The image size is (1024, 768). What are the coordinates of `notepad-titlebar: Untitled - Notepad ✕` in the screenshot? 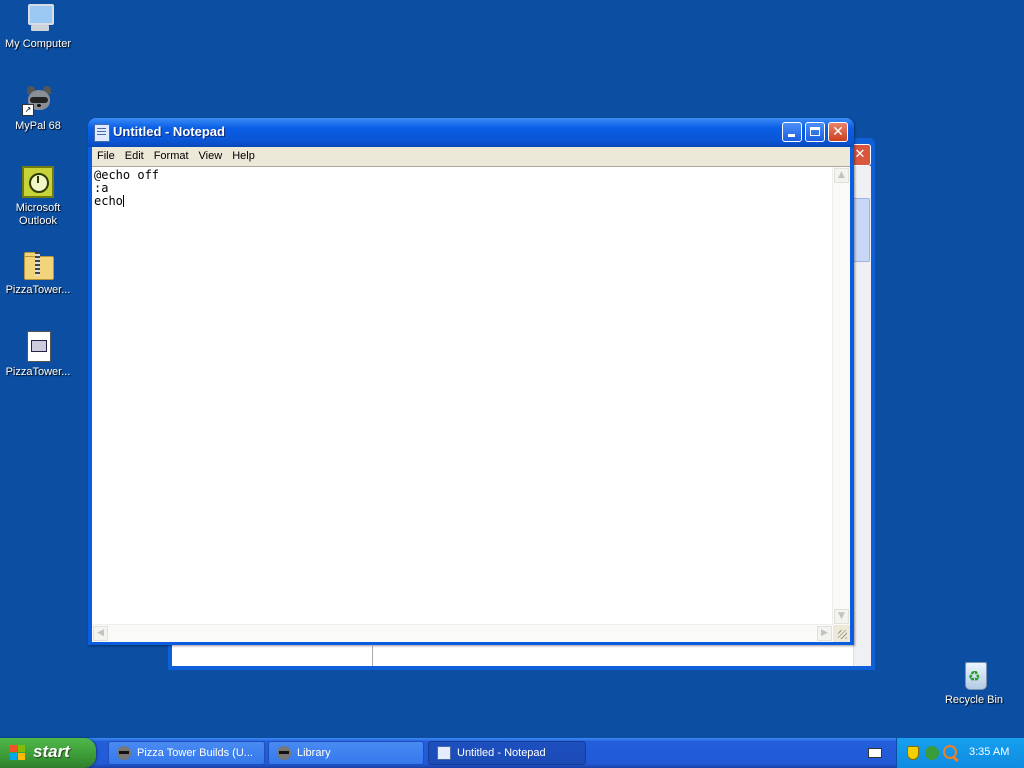 It's located at (471, 132).